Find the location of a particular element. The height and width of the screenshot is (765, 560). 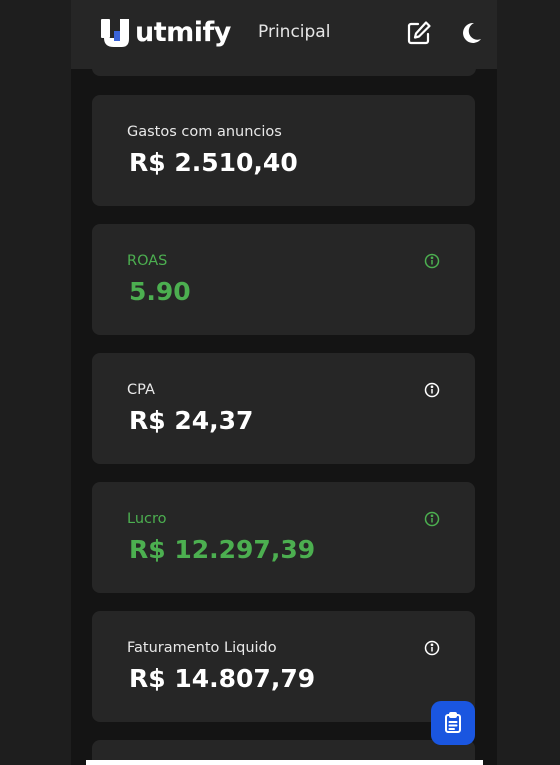

metric-card-net-revenue: Faturamento Liquido R$ 14.807,79 is located at coordinates (283, 666).